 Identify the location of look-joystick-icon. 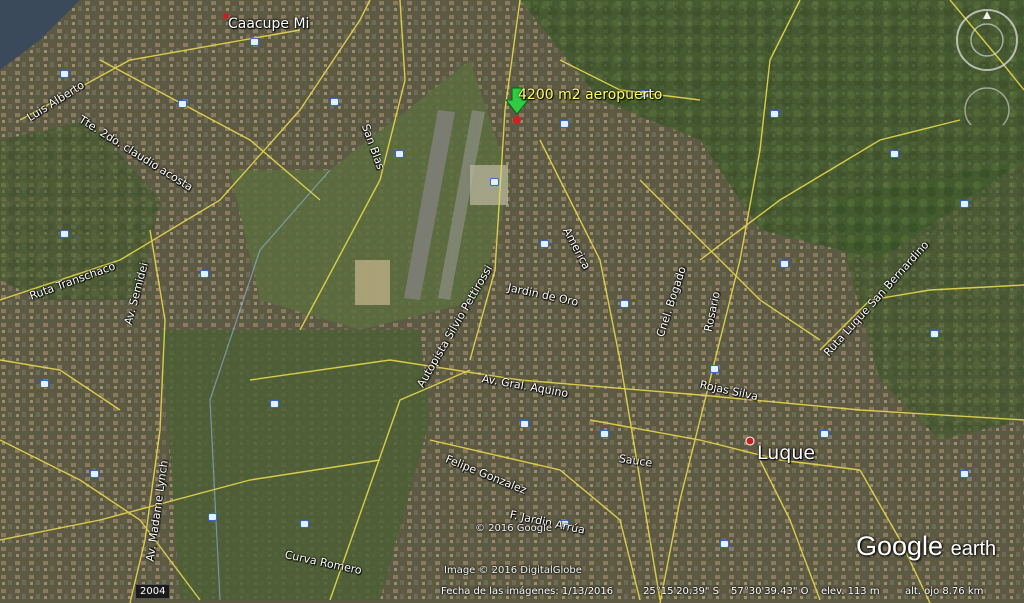
(987, 106).